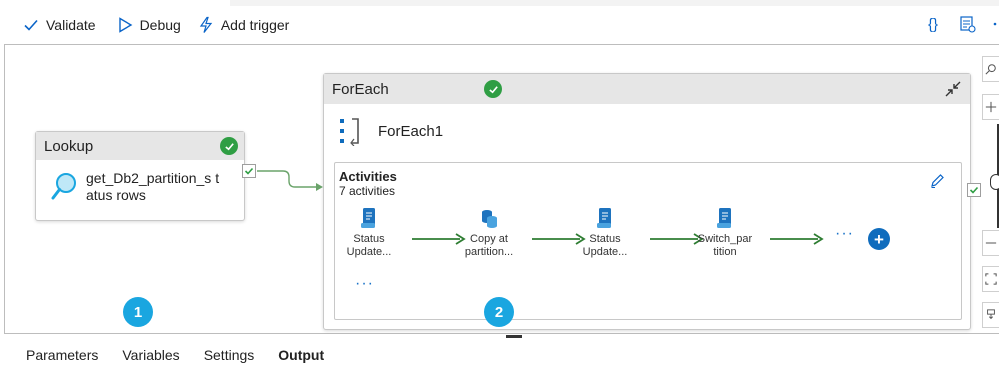 This screenshot has width=999, height=369. I want to click on validate-label: Validate, so click(71, 25).